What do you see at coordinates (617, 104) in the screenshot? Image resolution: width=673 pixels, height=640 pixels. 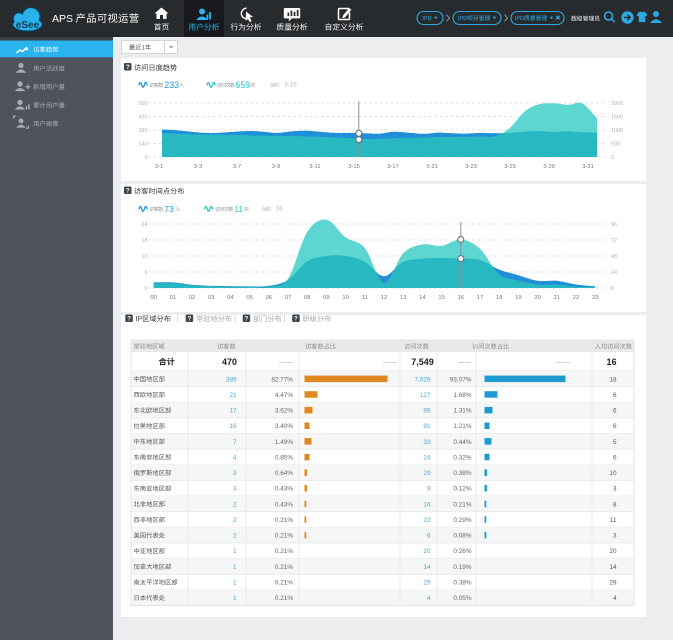 I see `svg-text: 2000` at bounding box center [617, 104].